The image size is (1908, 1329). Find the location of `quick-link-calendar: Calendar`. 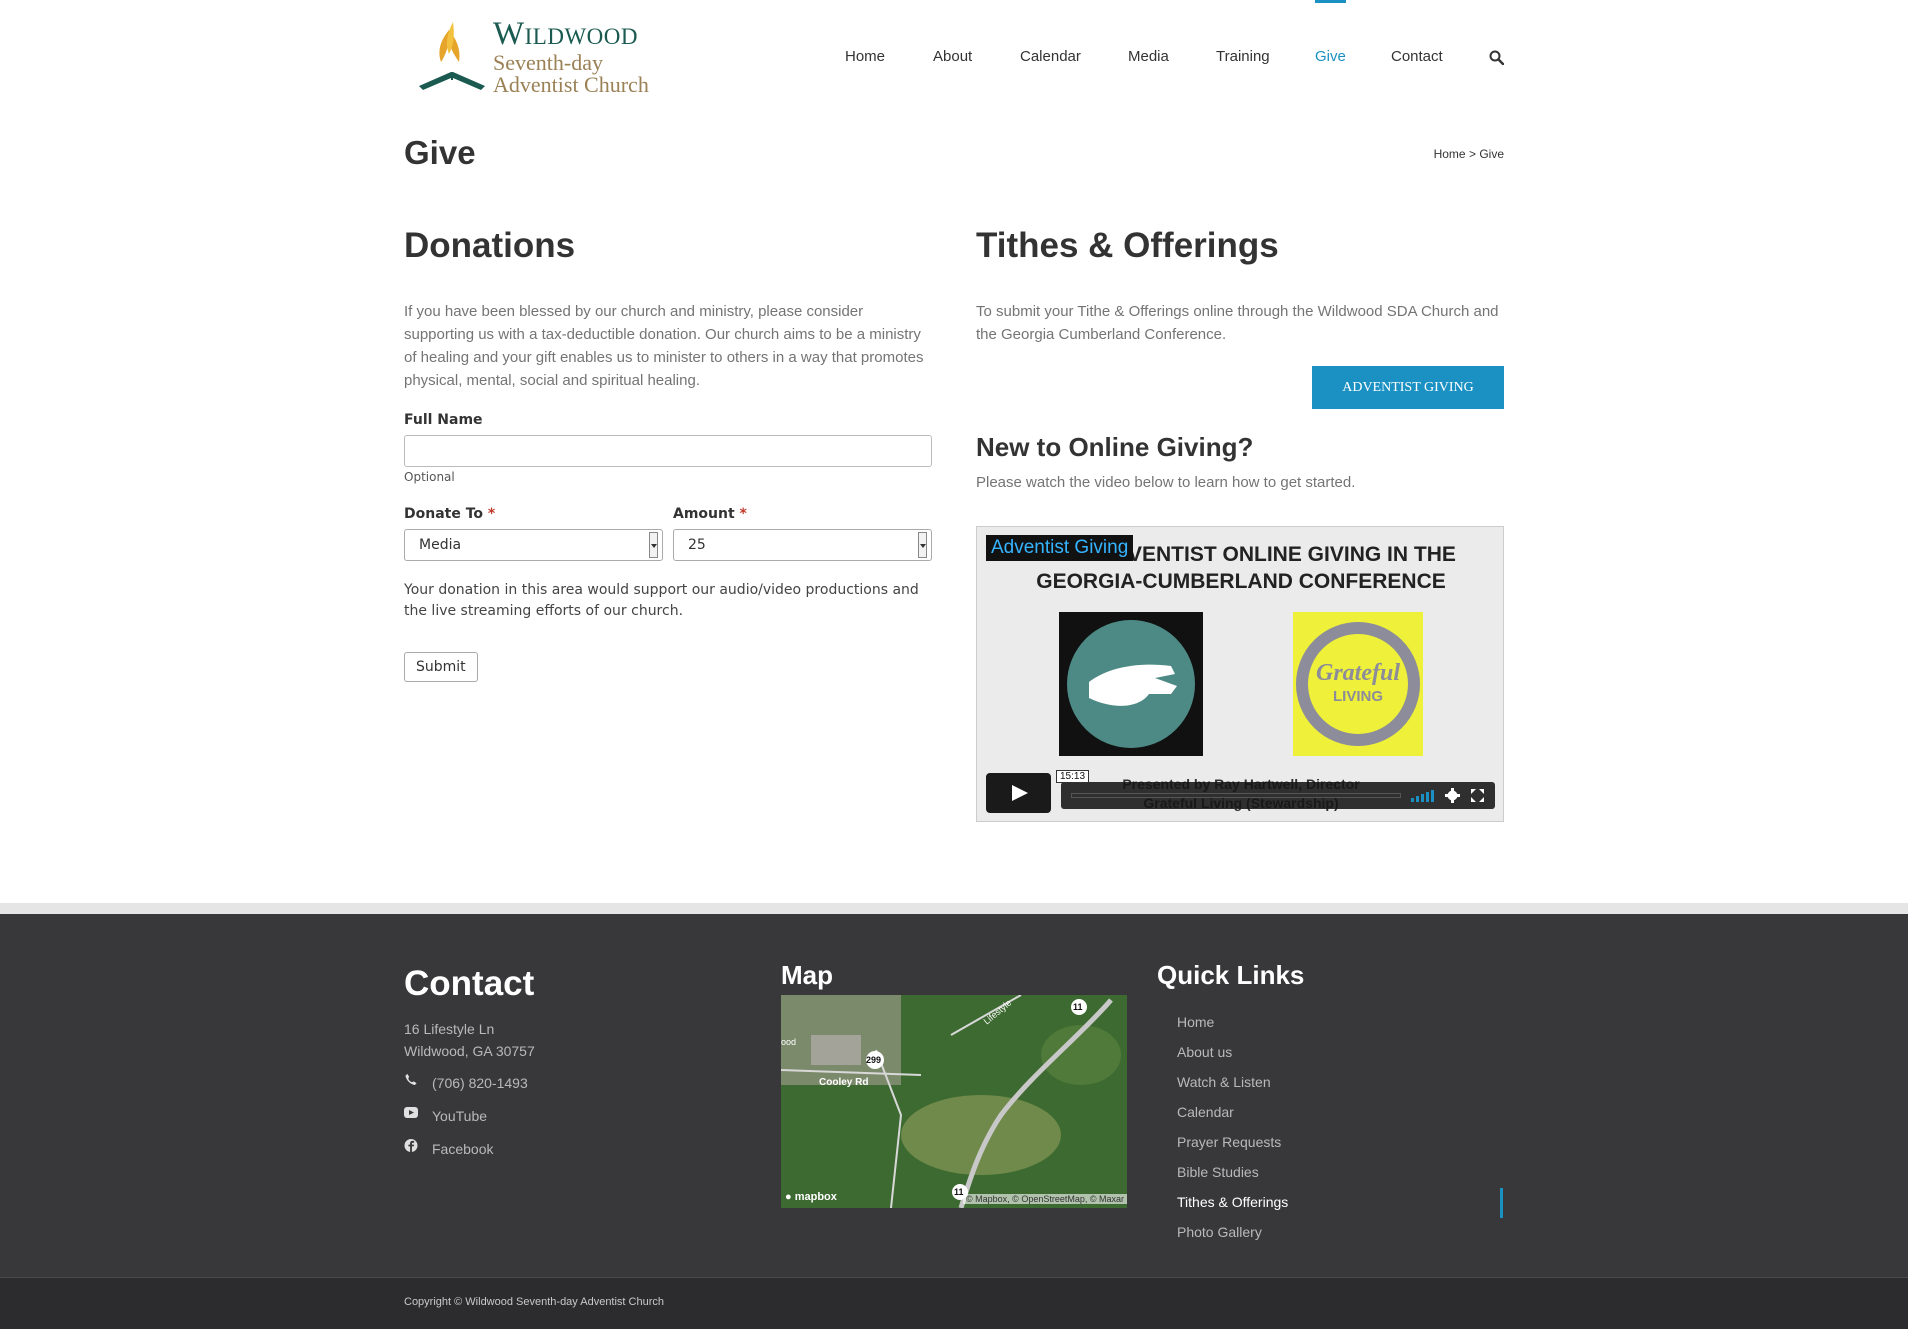

quick-link-calendar: Calendar is located at coordinates (1205, 1112).